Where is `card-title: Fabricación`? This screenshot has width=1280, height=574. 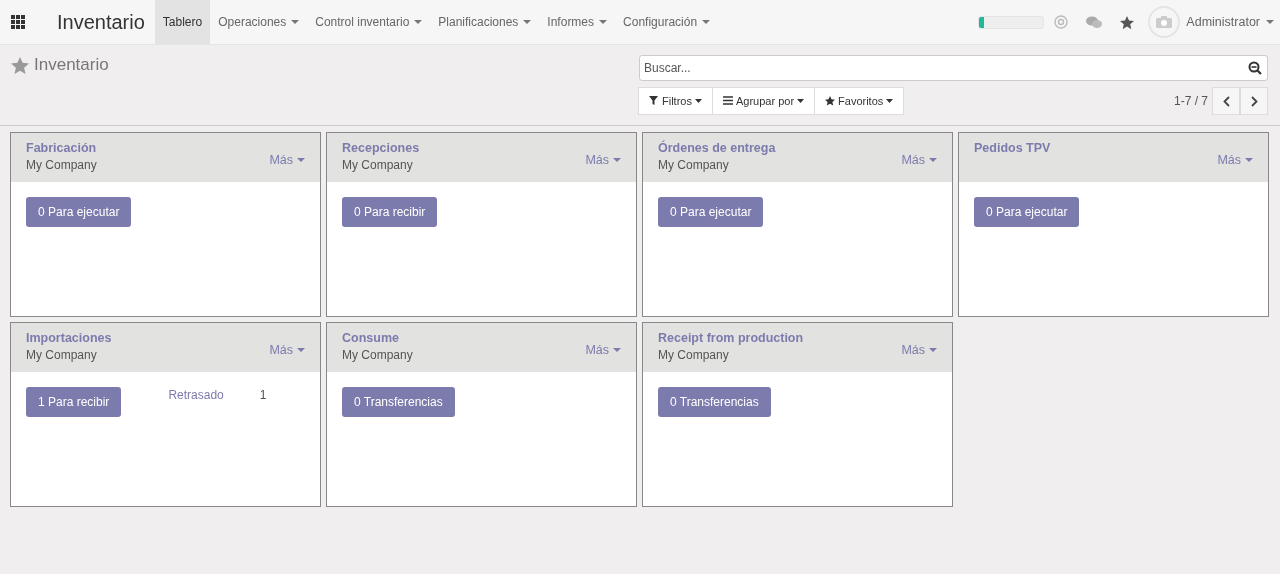
card-title: Fabricación is located at coordinates (61, 148).